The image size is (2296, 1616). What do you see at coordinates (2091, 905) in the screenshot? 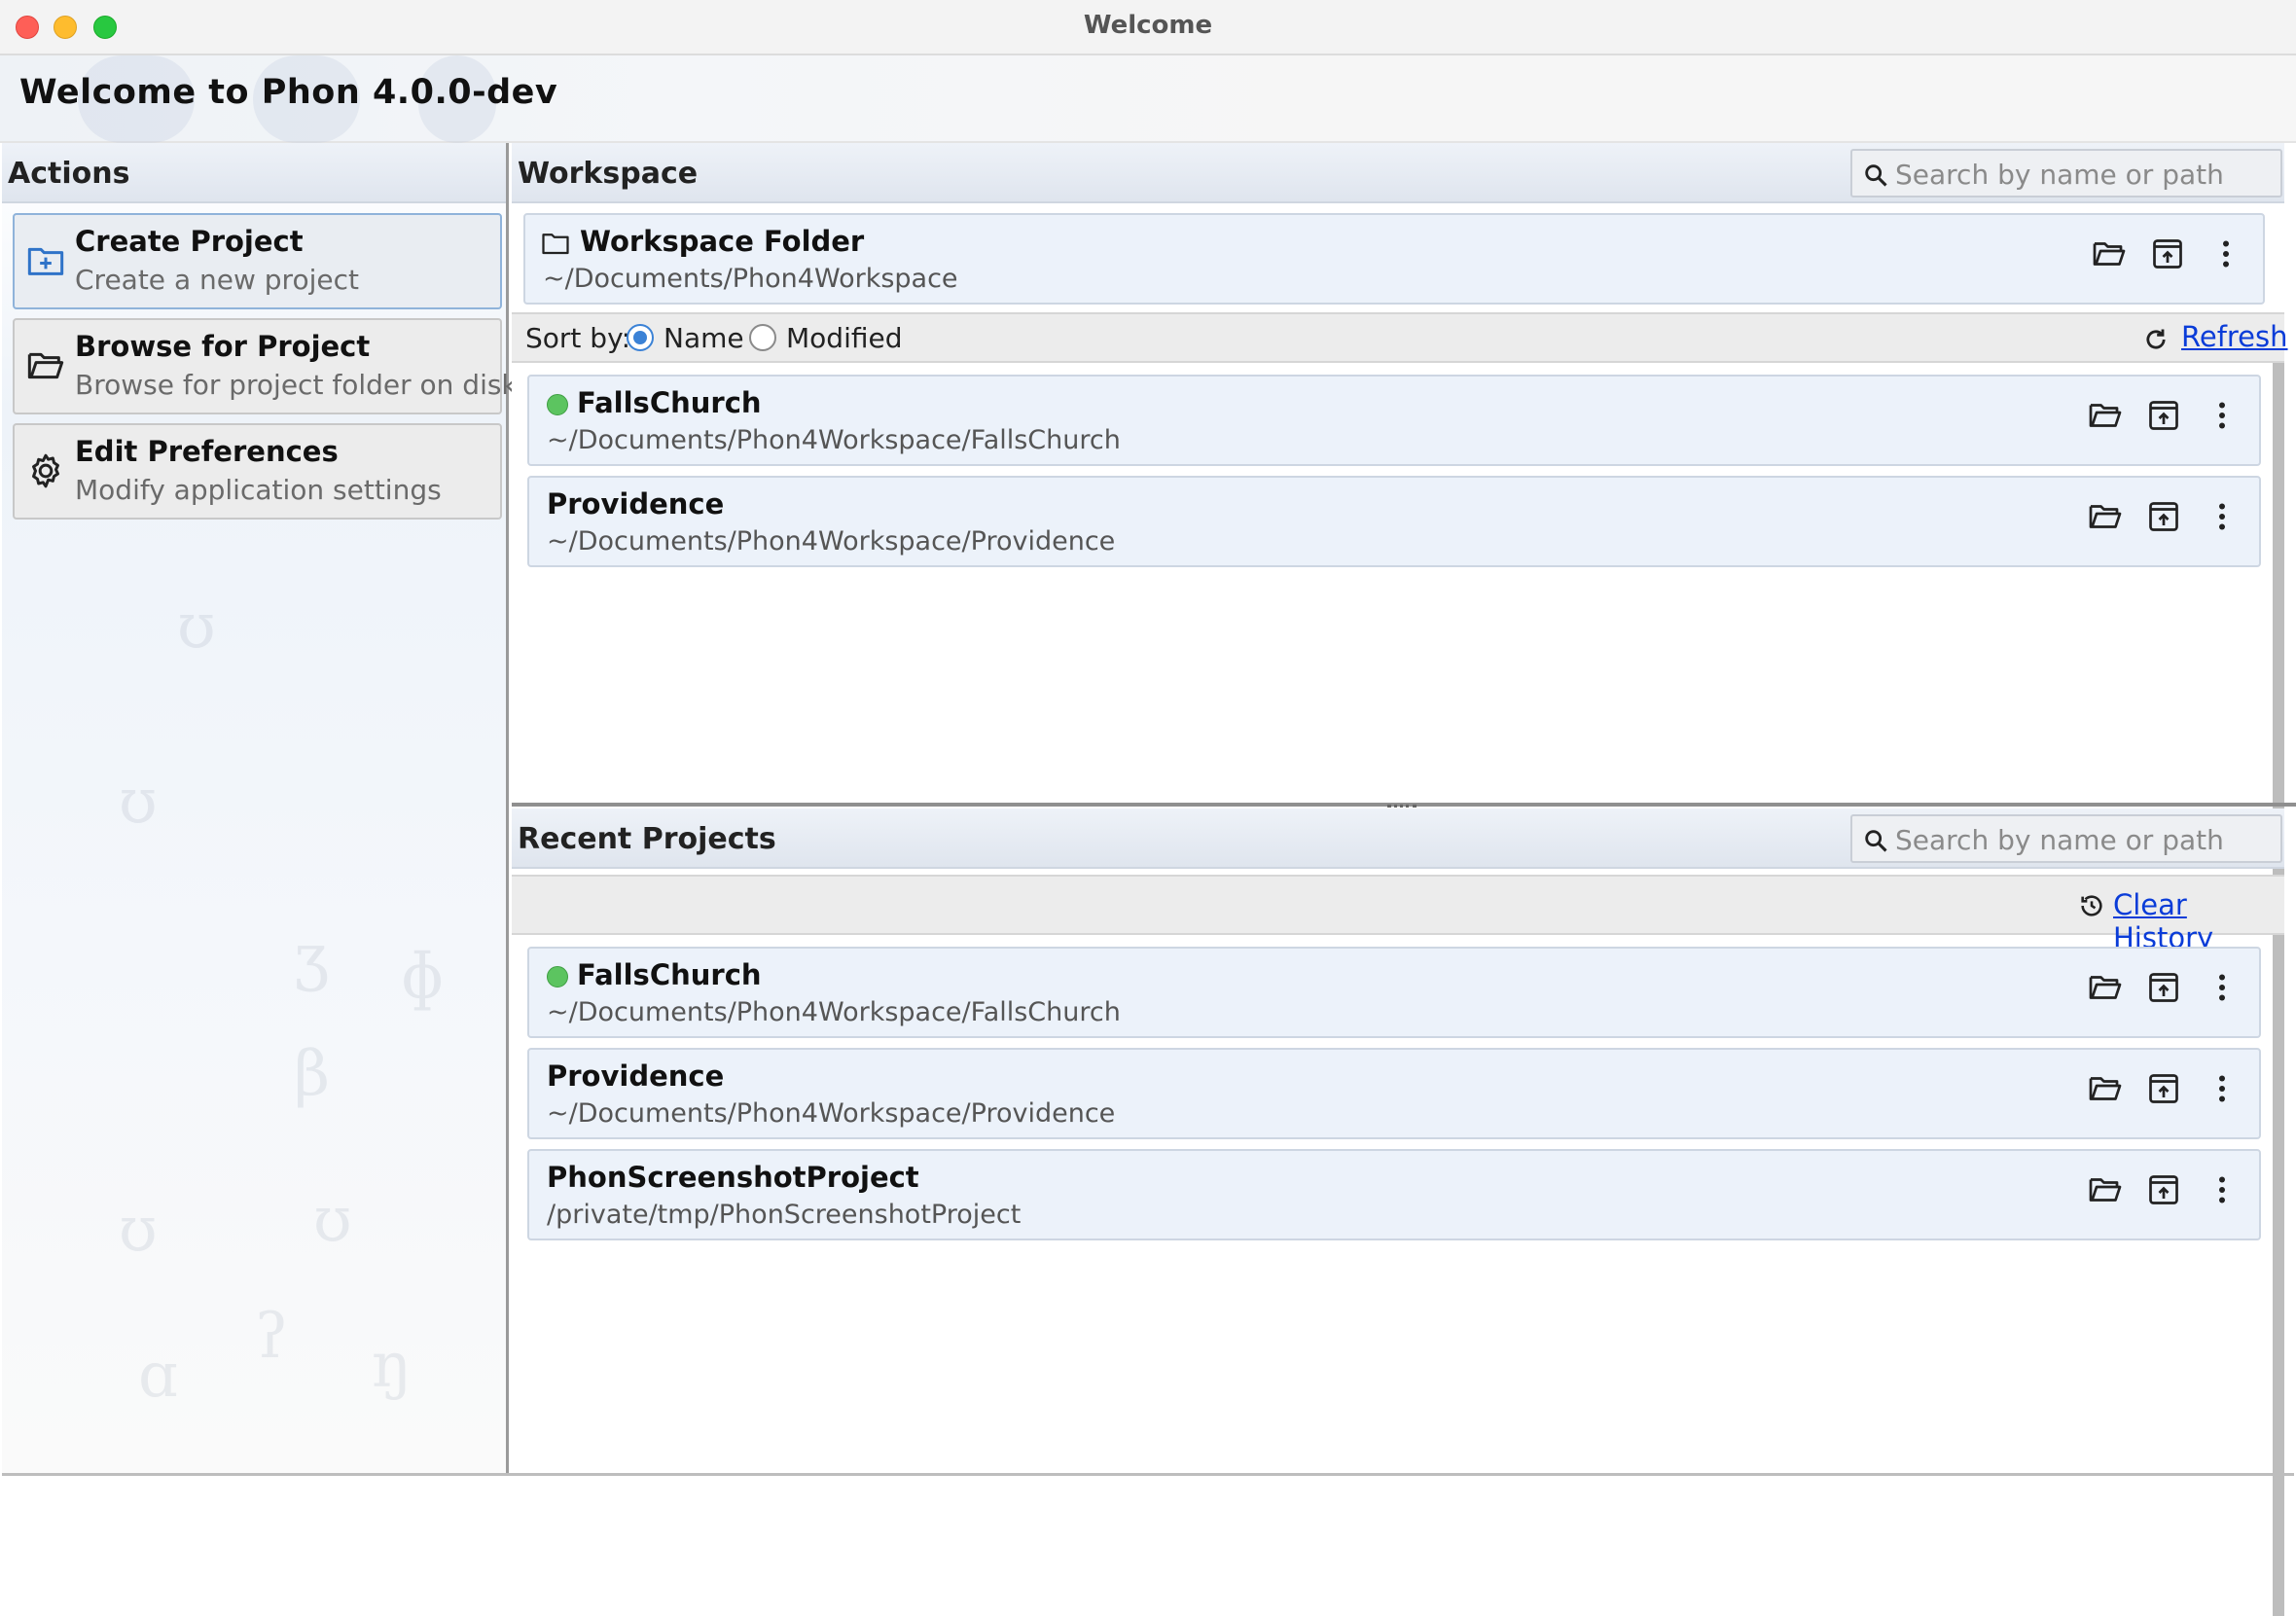
I see `history-icon` at bounding box center [2091, 905].